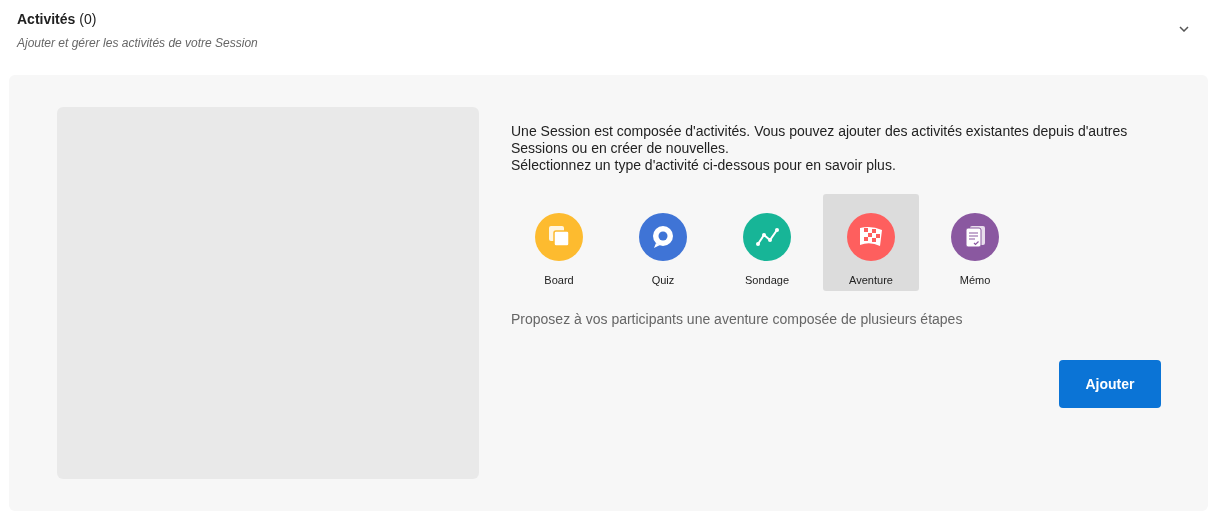  I want to click on activity-type-tile: Board, so click(559, 242).